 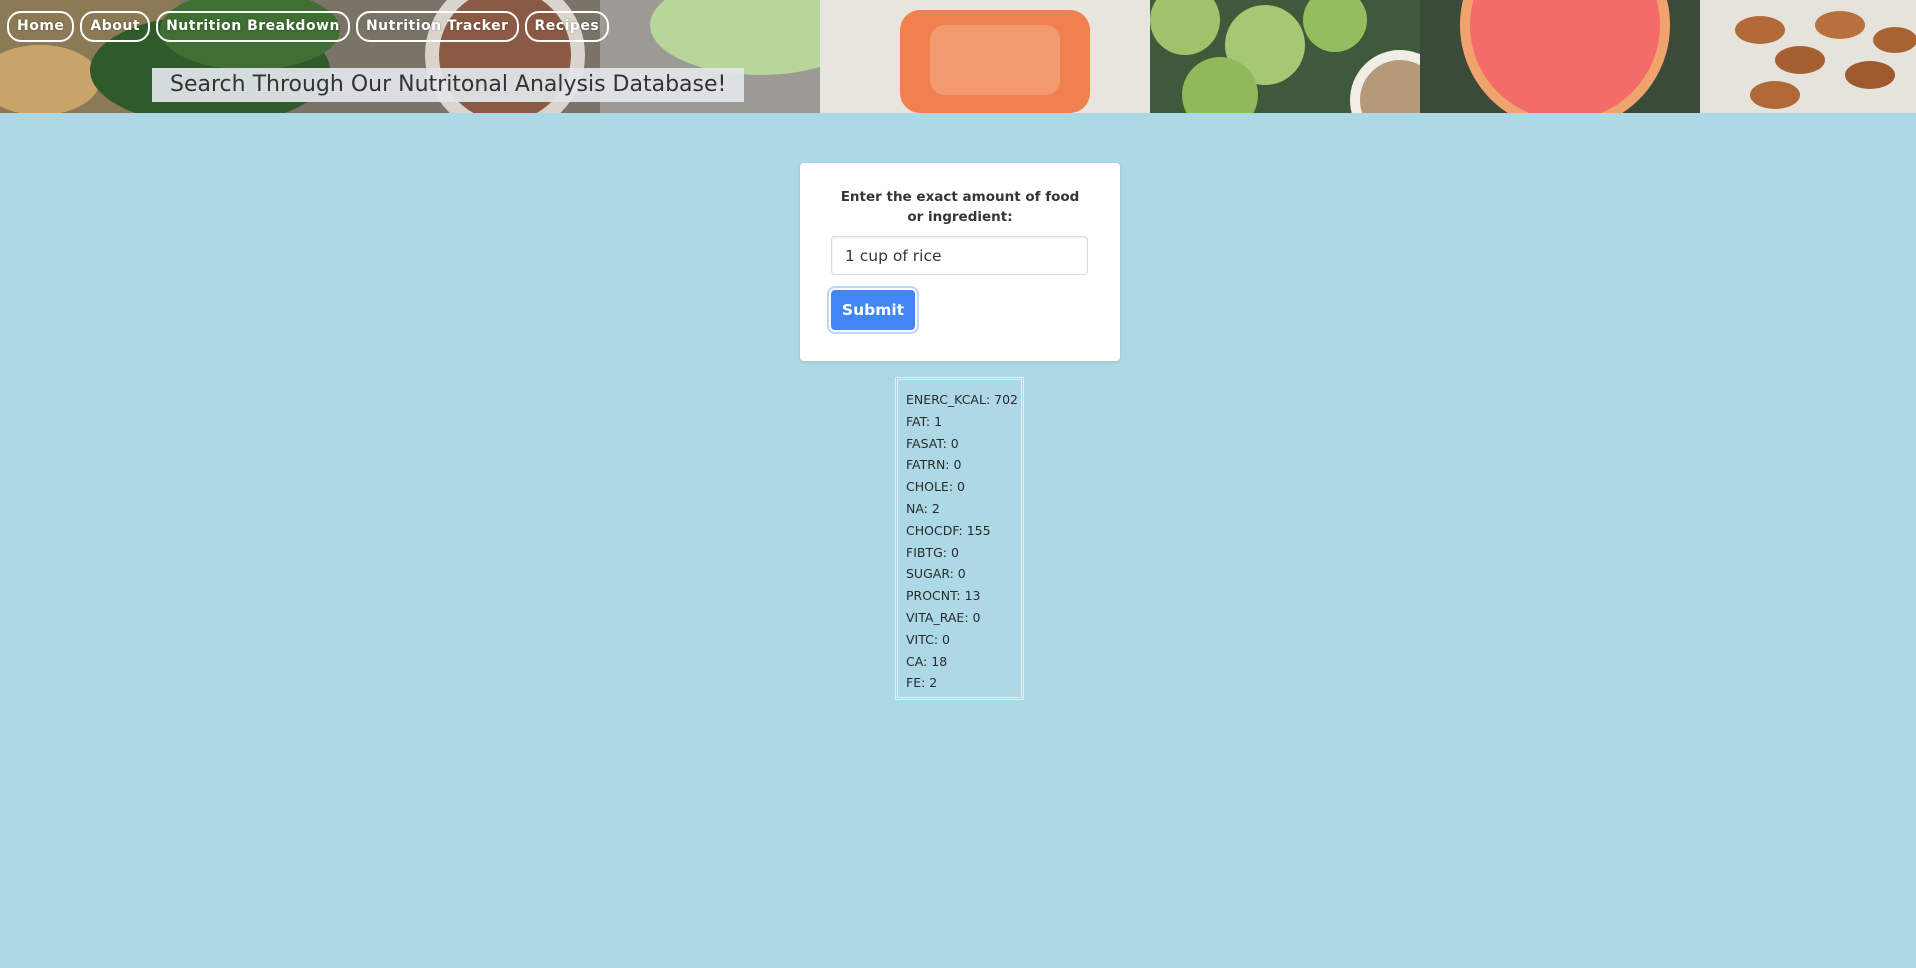 What do you see at coordinates (115, 26) in the screenshot?
I see `nav-about-button: About` at bounding box center [115, 26].